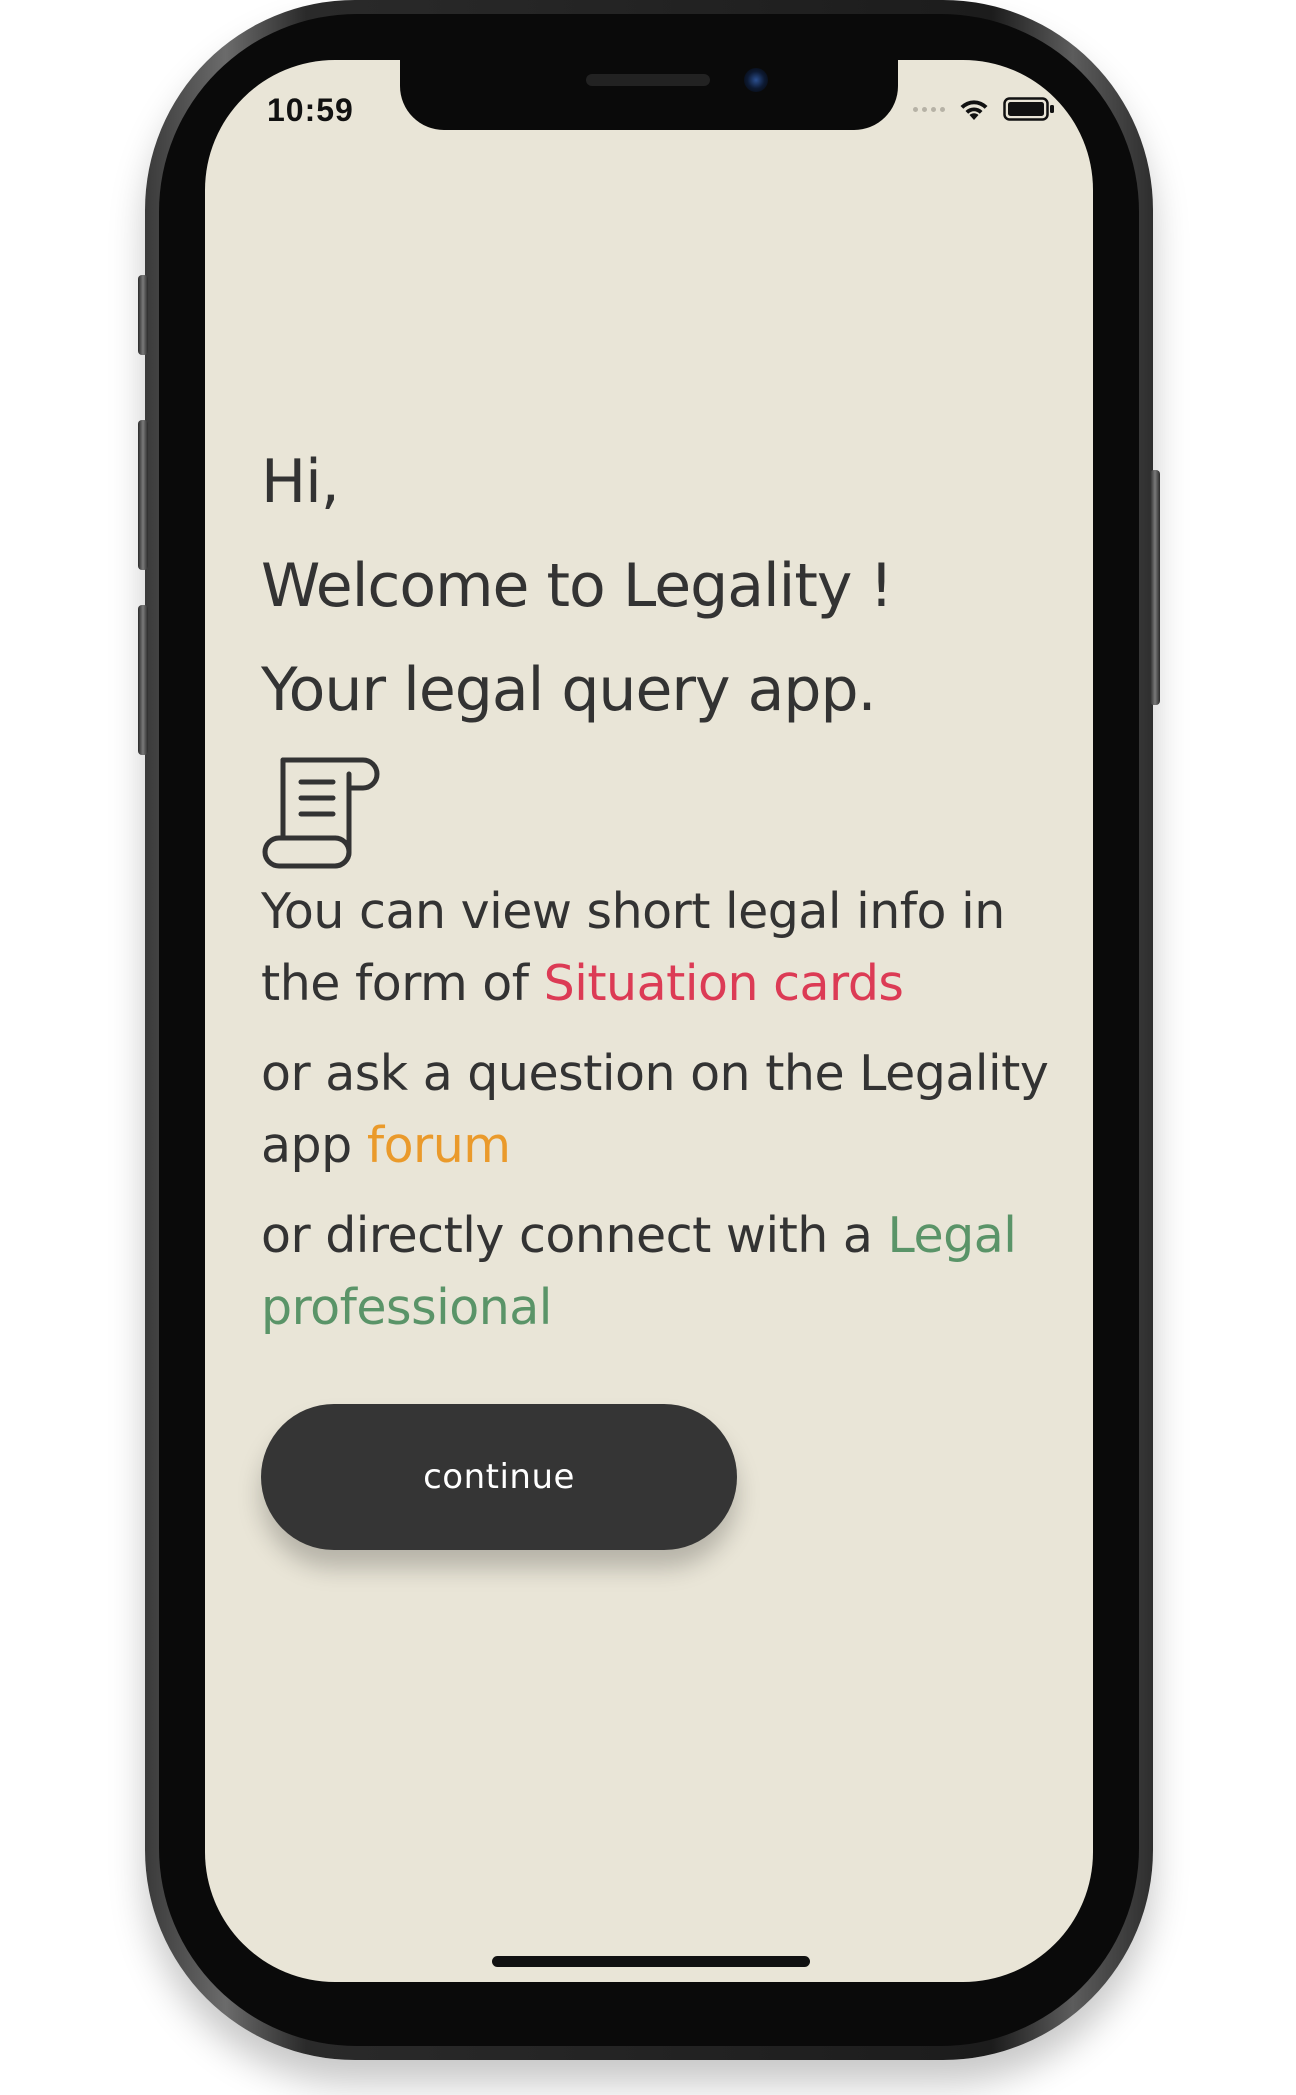  What do you see at coordinates (499, 1477) in the screenshot?
I see `continue-button: continue` at bounding box center [499, 1477].